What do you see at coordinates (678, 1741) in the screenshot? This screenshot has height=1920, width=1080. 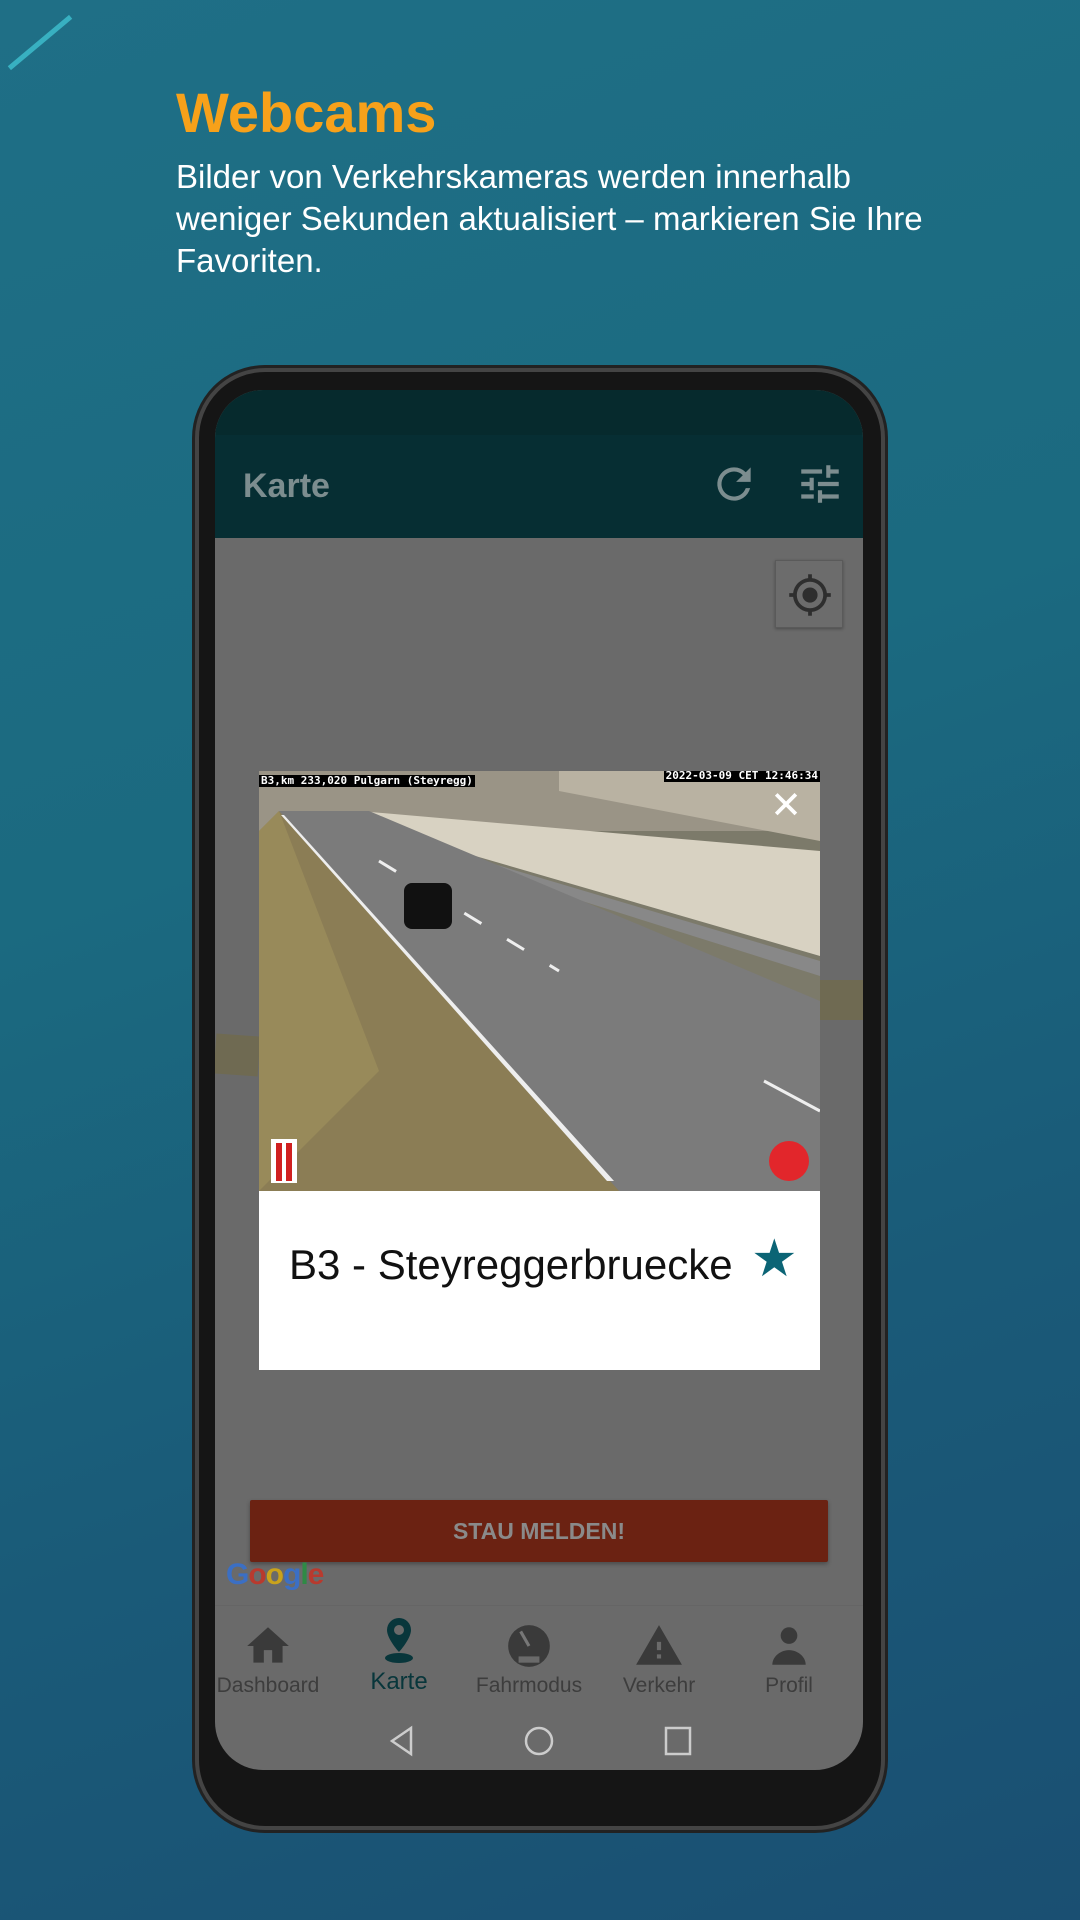 I see `recents-icon` at bounding box center [678, 1741].